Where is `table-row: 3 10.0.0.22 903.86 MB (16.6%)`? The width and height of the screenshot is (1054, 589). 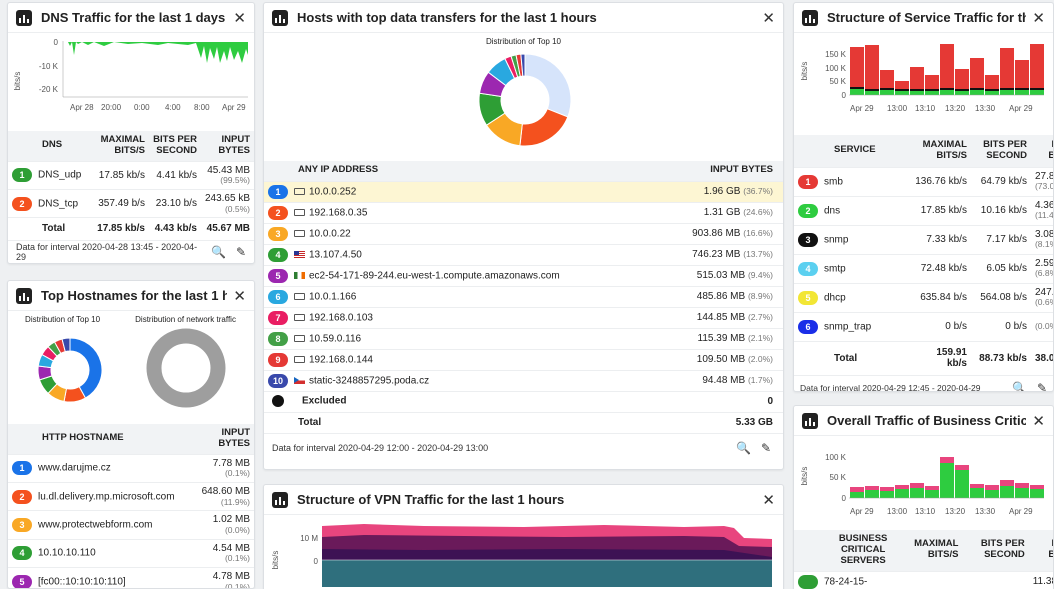 table-row: 3 10.0.0.22 903.86 MB (16.6%) is located at coordinates (523, 233).